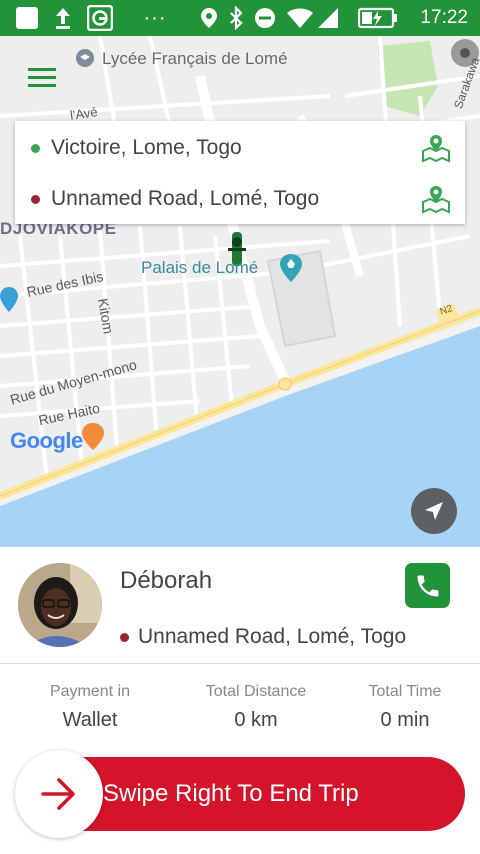 This screenshot has width=480, height=854. What do you see at coordinates (155, 17) in the screenshot?
I see `more-dots-icon: ···` at bounding box center [155, 17].